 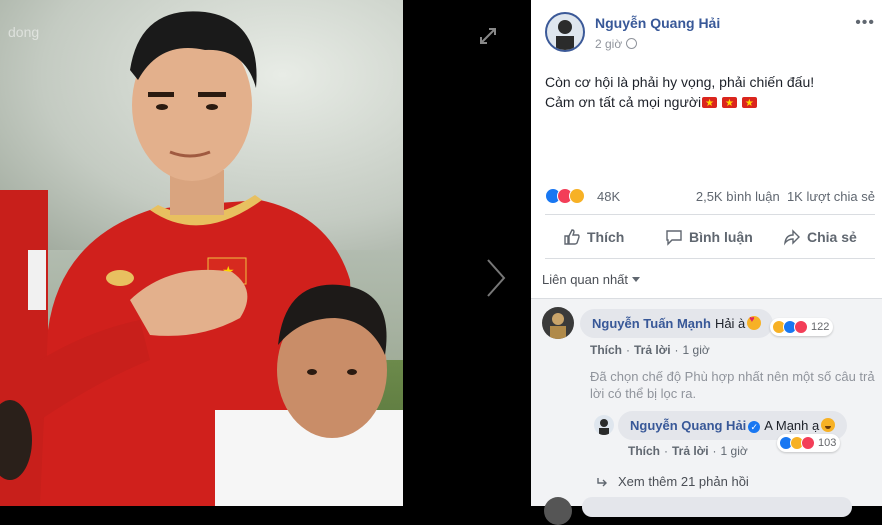 I want to click on chevron-right-icon, so click(x=496, y=278).